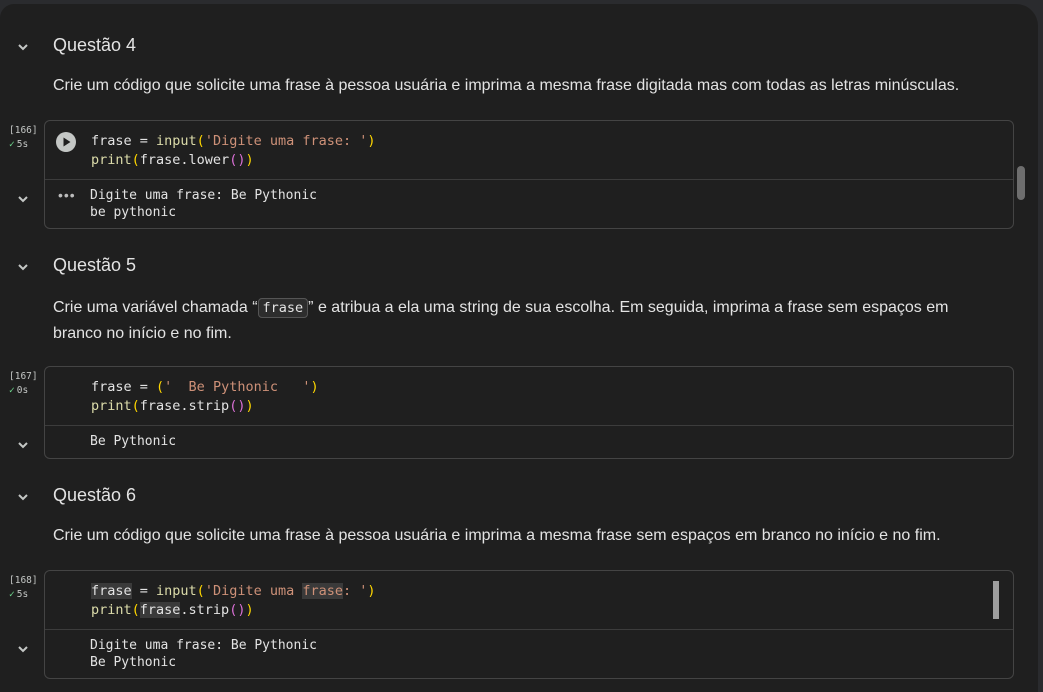 This screenshot has height=692, width=1043. What do you see at coordinates (155, 307) in the screenshot?
I see `description-text: Crie uma variável chamada “` at bounding box center [155, 307].